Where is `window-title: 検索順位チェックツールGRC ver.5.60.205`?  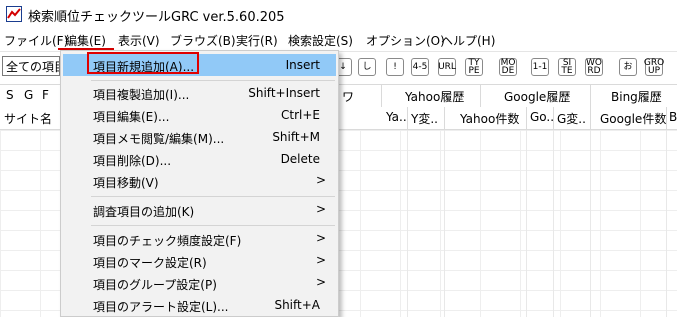
window-title: 検索順位チェックツールGRC ver.5.60.205 is located at coordinates (156, 17).